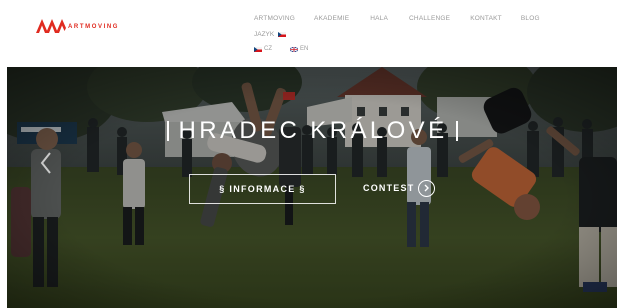  Describe the element at coordinates (331, 18) in the screenshot. I see `nav-item-akademie: AKADEMIE` at that location.